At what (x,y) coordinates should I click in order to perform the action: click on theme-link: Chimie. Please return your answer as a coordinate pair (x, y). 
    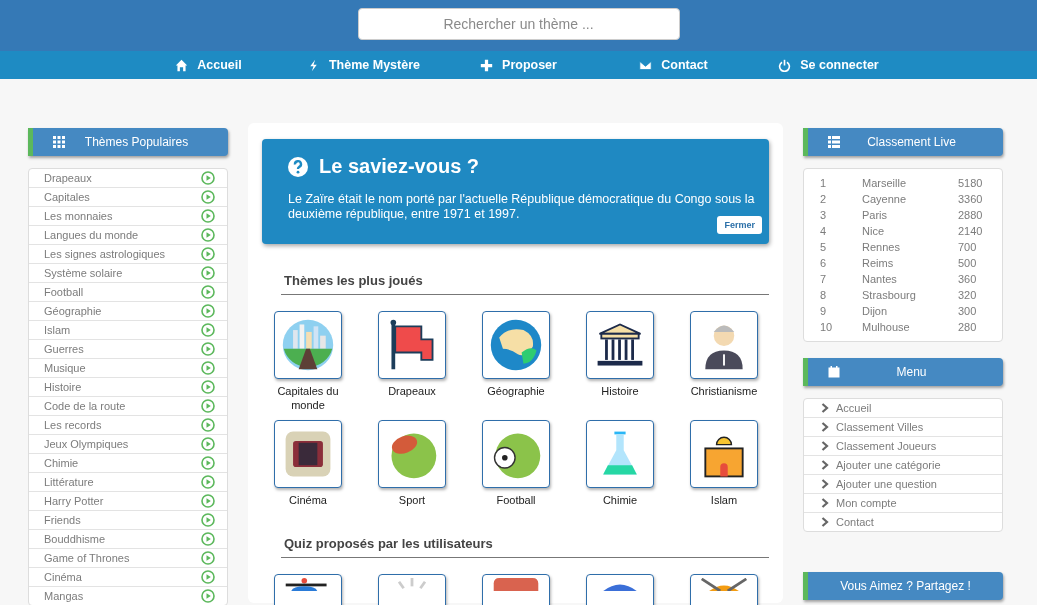
    Looking at the image, I should click on (122, 463).